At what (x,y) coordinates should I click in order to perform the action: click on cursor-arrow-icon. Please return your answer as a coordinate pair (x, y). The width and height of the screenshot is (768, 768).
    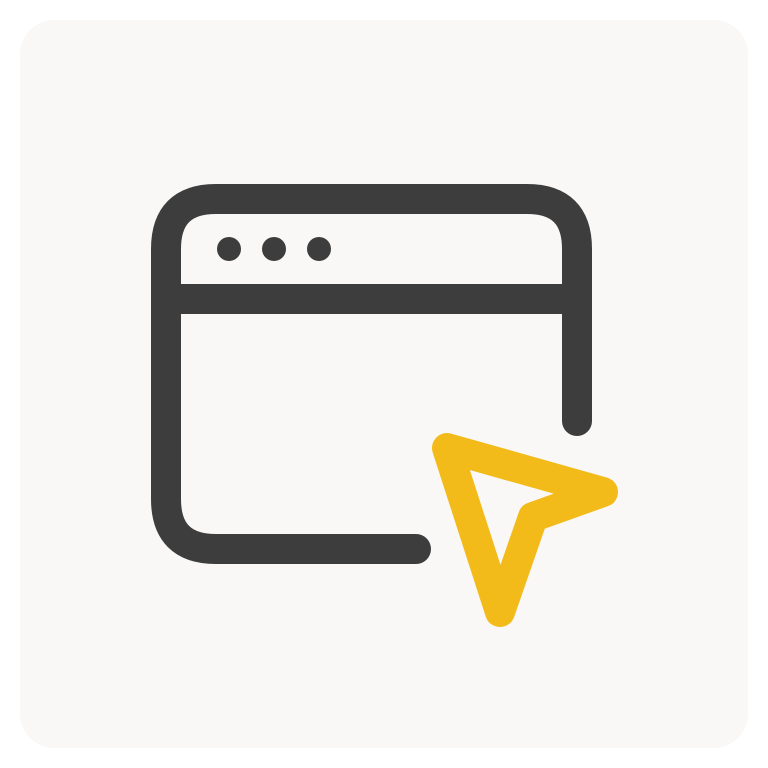
    Looking at the image, I should click on (525, 530).